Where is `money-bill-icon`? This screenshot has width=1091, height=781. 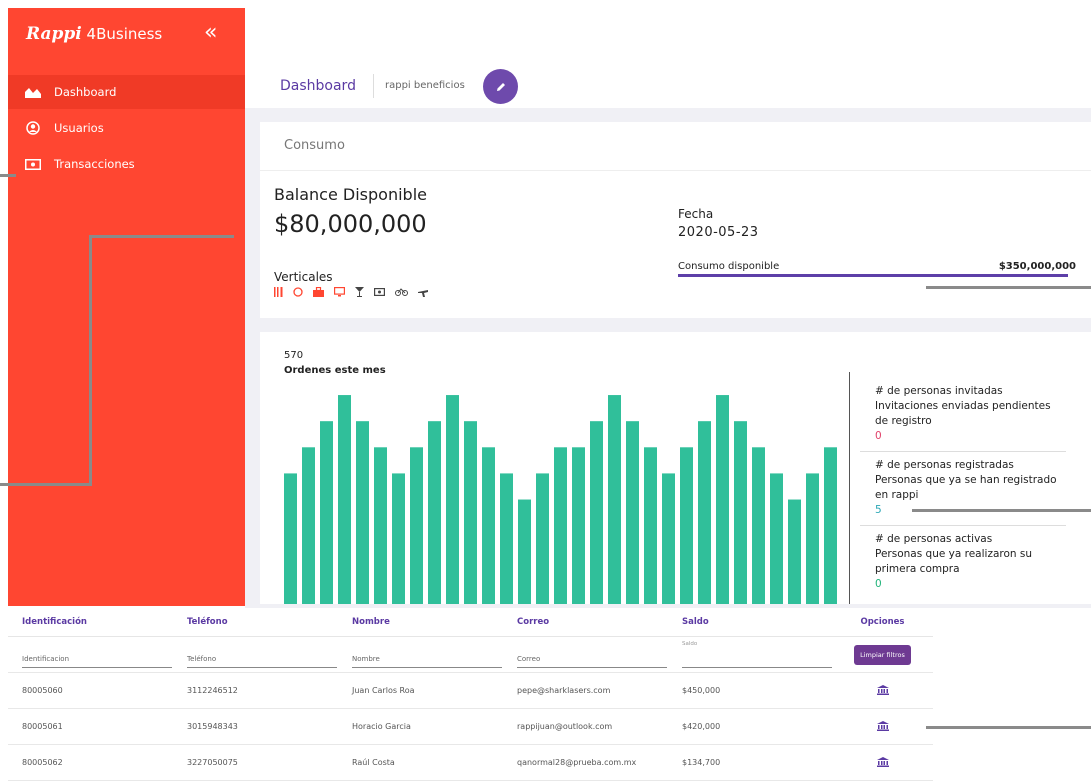
money-bill-icon is located at coordinates (33, 164).